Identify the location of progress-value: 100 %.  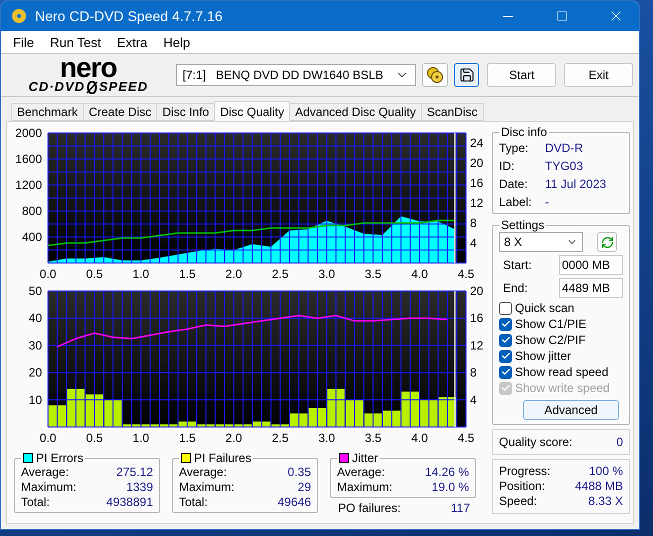
(605, 471).